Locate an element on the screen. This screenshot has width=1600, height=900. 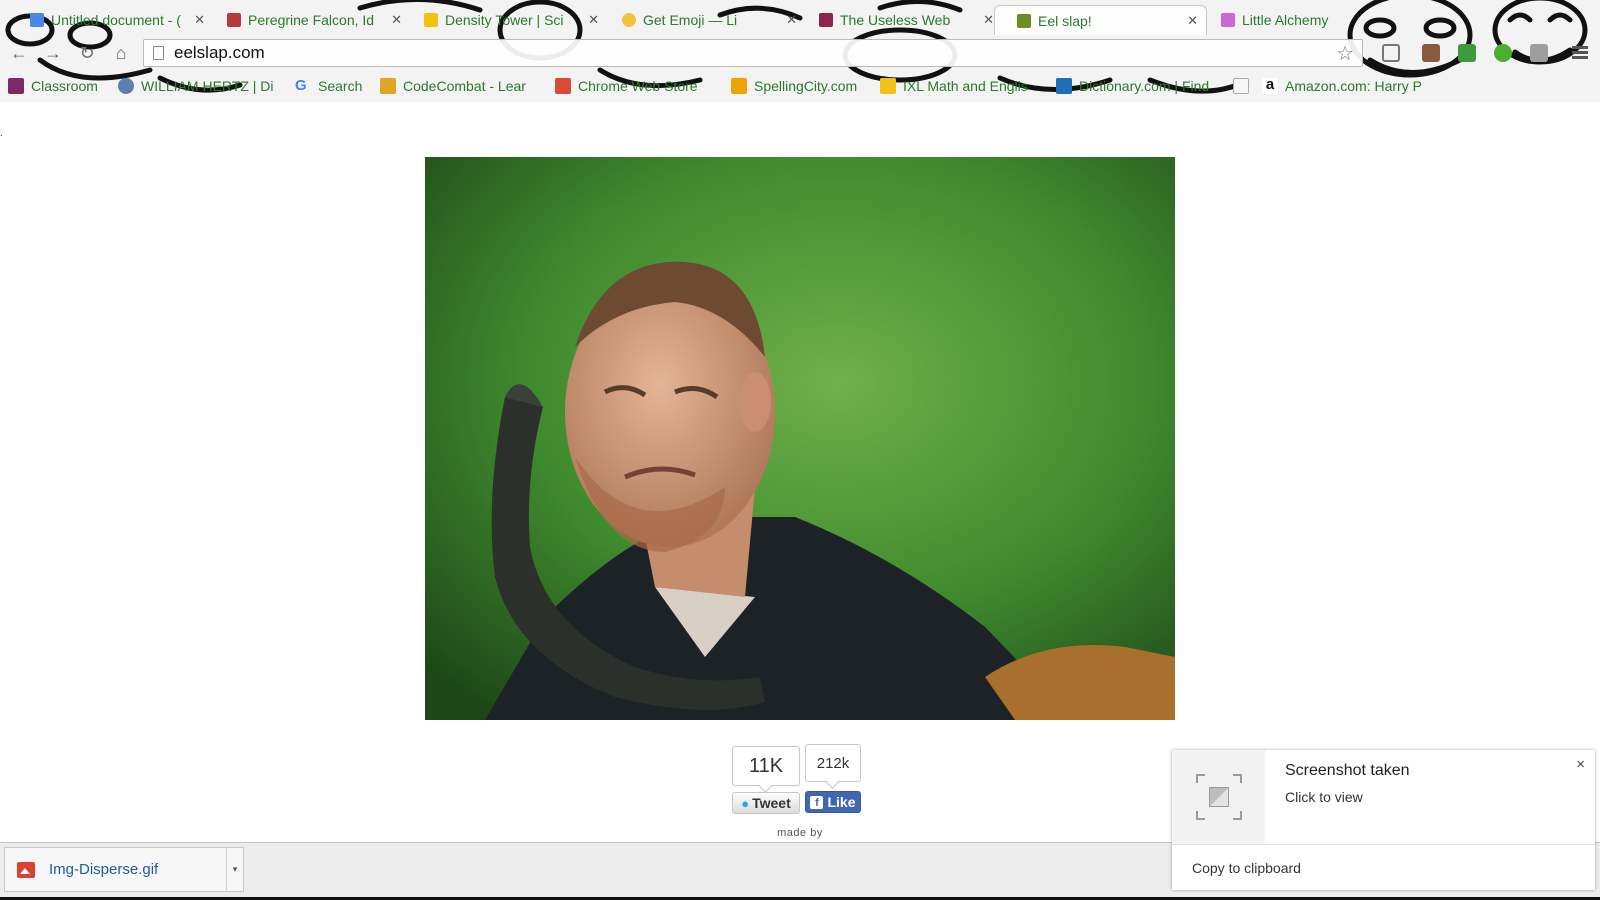
tweet-count: 11K is located at coordinates (766, 765).